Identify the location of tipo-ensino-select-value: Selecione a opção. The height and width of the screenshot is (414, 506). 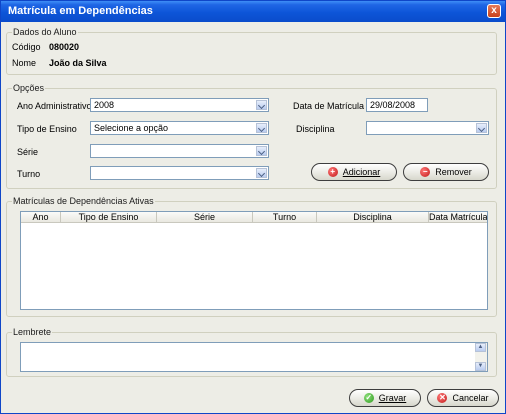
(131, 128).